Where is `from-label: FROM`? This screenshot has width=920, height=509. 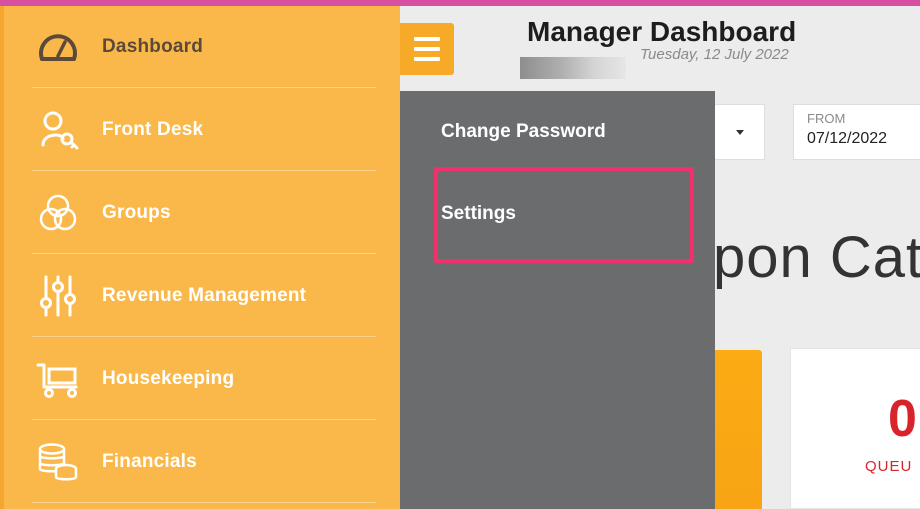
from-label: FROM is located at coordinates (826, 118).